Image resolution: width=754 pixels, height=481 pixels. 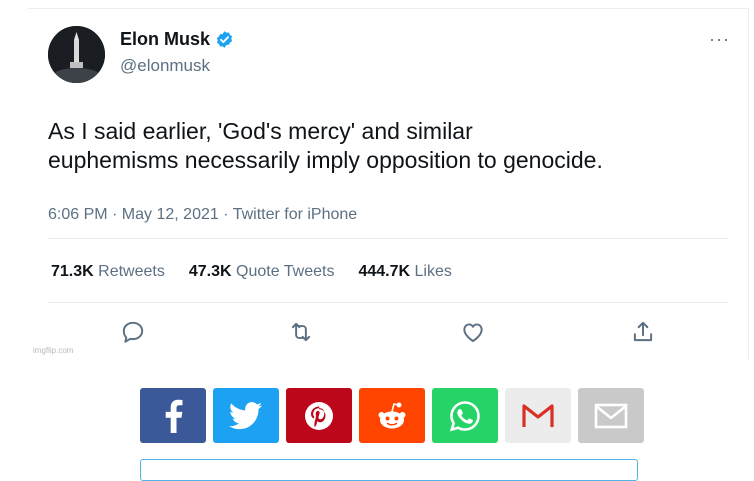 What do you see at coordinates (388, 334) in the screenshot?
I see `tweet-actions` at bounding box center [388, 334].